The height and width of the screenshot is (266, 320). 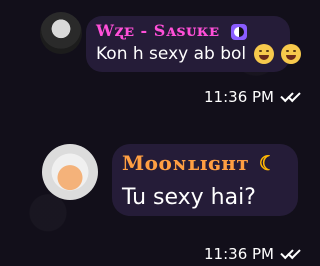 What do you see at coordinates (189, 197) in the screenshot?
I see `message-text: Tu sexy hai?` at bounding box center [189, 197].